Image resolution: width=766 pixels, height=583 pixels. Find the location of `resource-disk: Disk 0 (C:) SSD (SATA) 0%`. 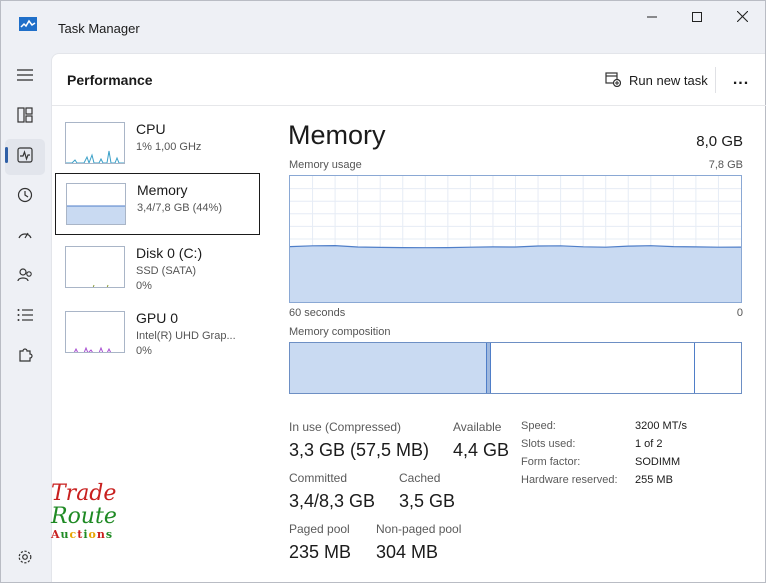

resource-disk: Disk 0 (C:) SSD (SATA) 0% is located at coordinates (157, 268).